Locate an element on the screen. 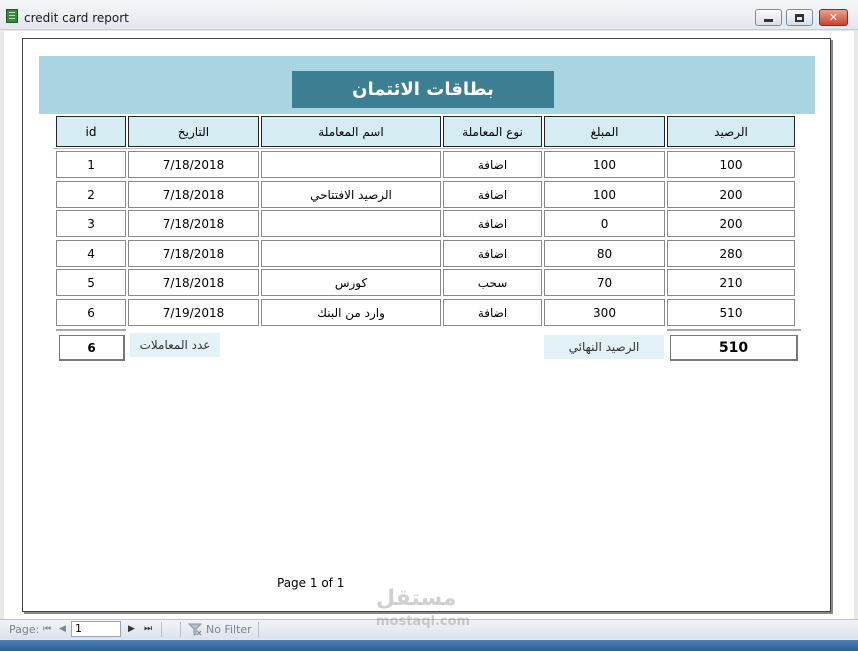 The image size is (858, 651). mostaql-watermark: مستقل mostaql.com is located at coordinates (423, 610).